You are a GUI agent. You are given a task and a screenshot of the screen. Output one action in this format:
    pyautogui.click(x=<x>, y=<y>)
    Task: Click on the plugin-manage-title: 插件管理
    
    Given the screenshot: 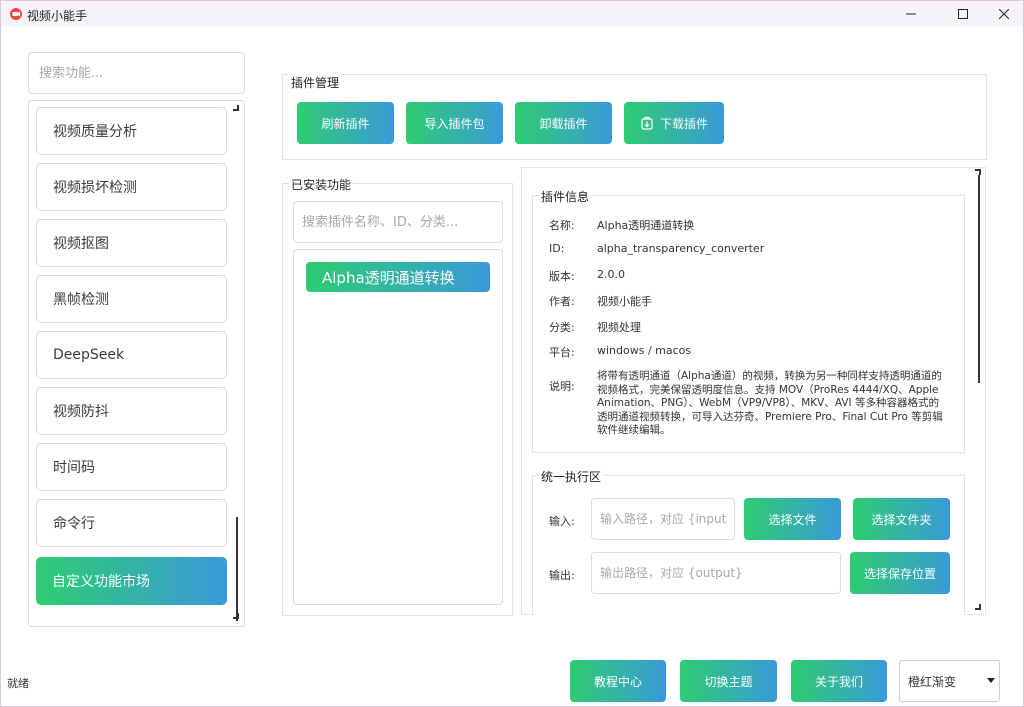 What is the action you would take?
    pyautogui.click(x=315, y=82)
    